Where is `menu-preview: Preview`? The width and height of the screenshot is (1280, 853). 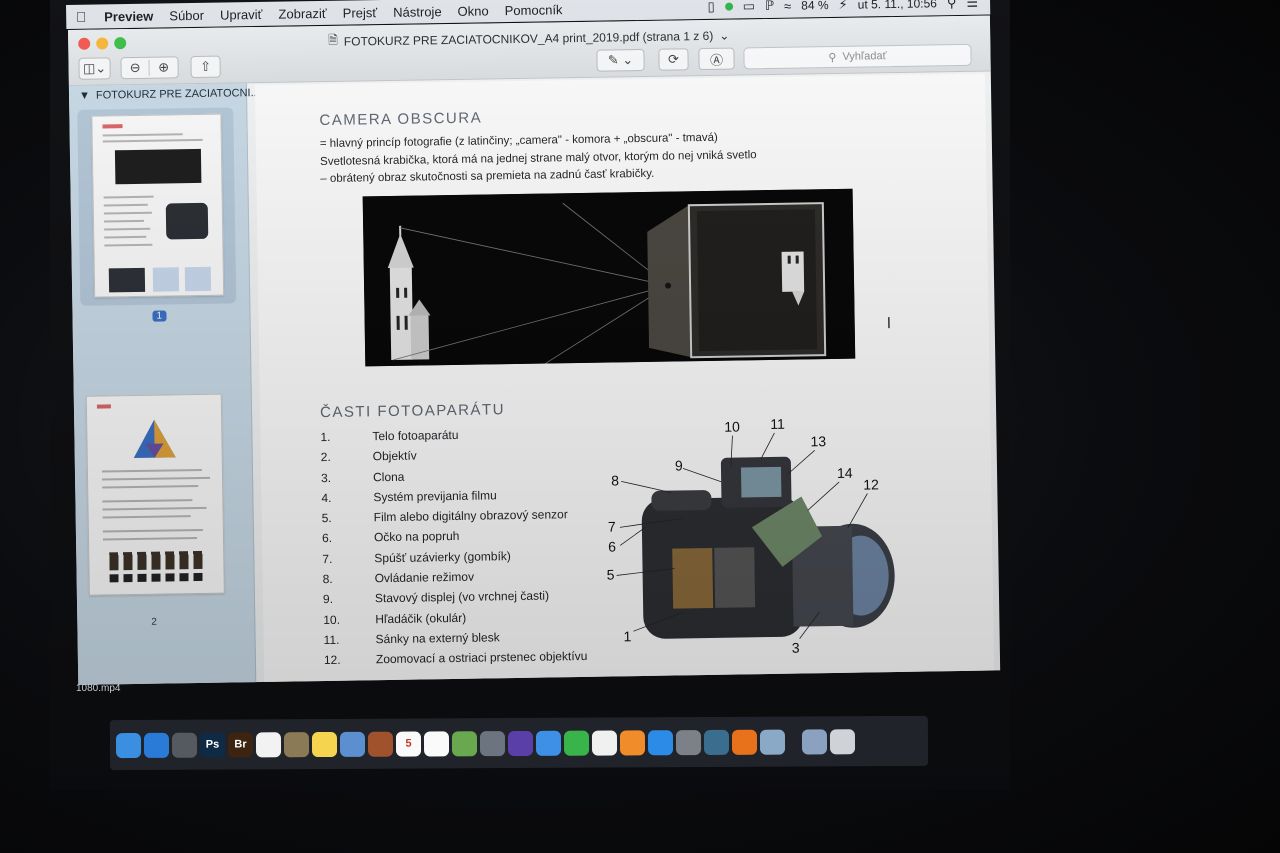 menu-preview: Preview is located at coordinates (128, 16).